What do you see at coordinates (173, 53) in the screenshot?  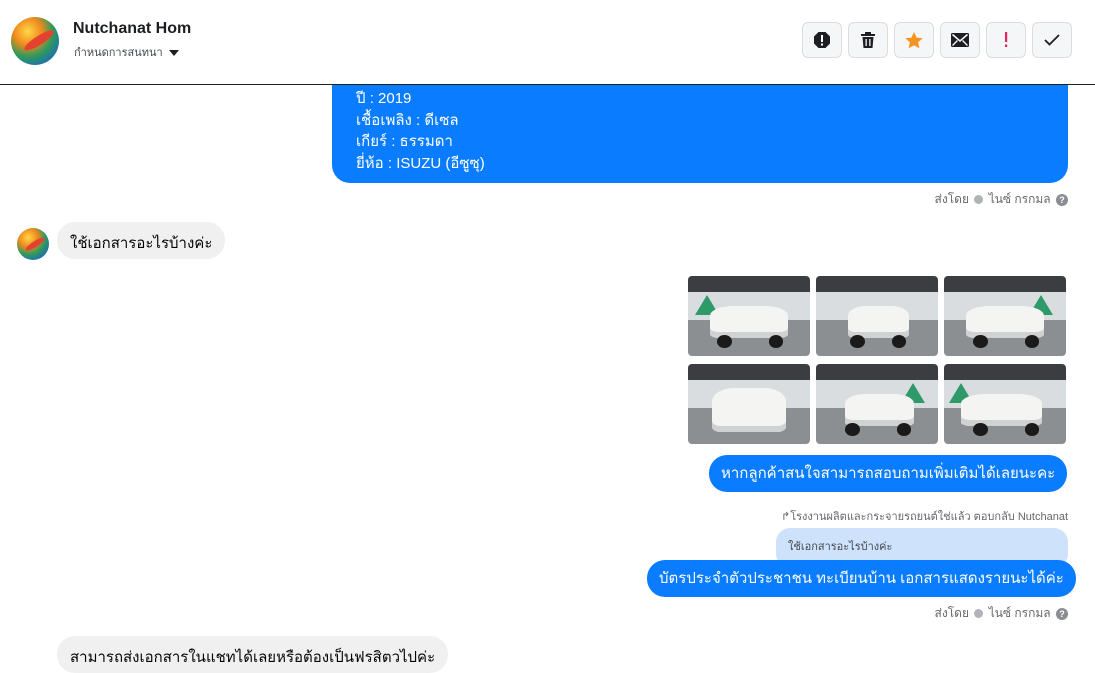 I see `caret-down-icon` at bounding box center [173, 53].